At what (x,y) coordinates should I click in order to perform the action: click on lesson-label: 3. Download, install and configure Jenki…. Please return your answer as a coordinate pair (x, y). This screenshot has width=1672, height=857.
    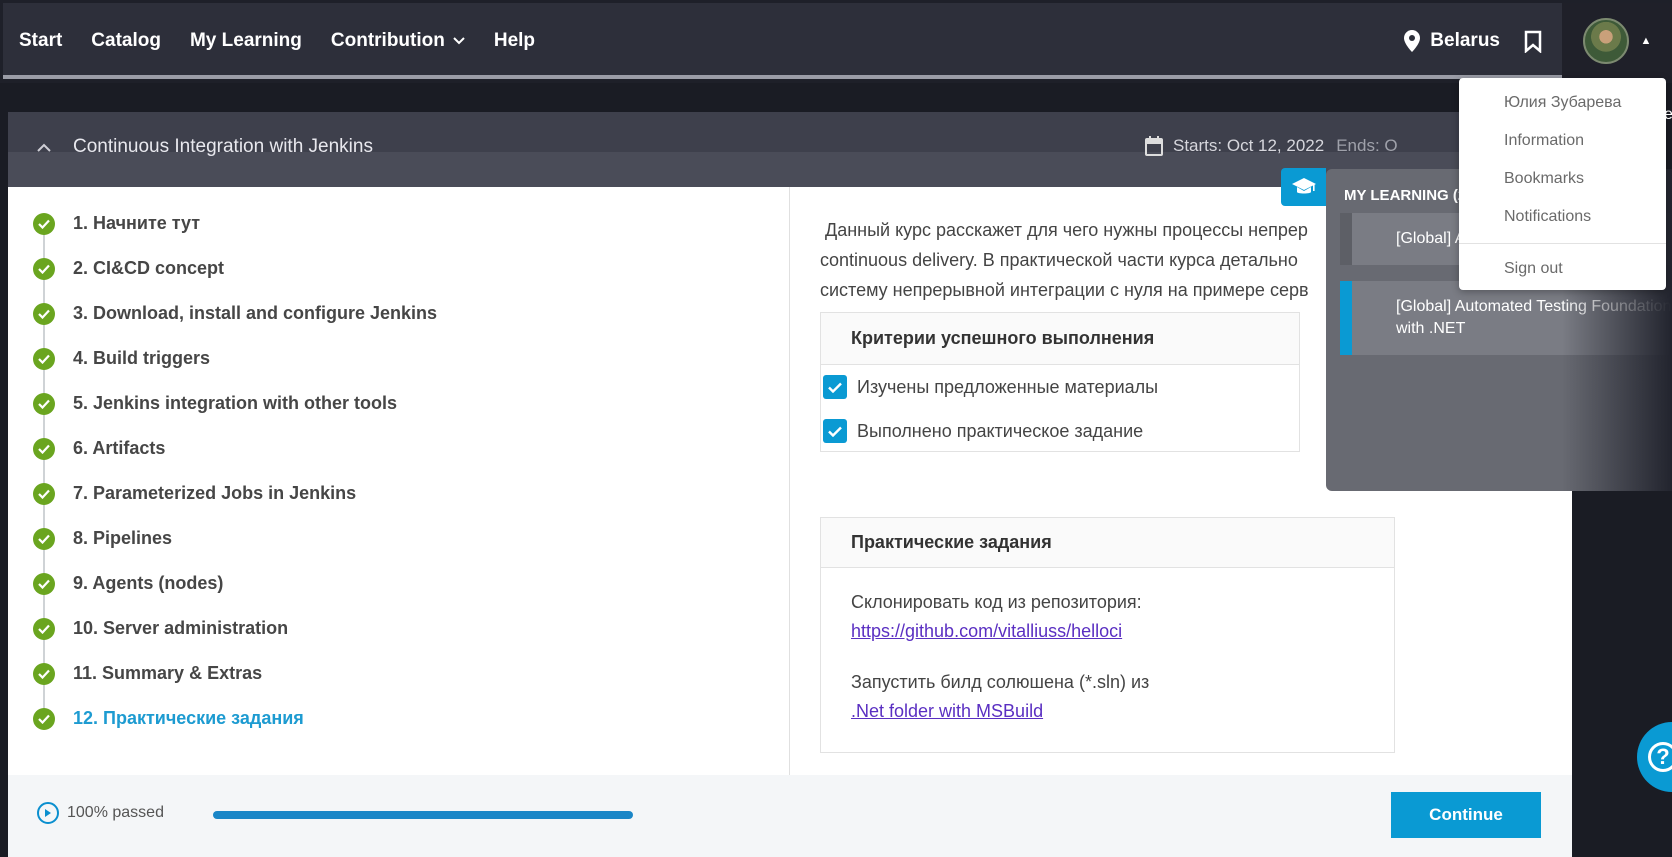
    Looking at the image, I should click on (255, 313).